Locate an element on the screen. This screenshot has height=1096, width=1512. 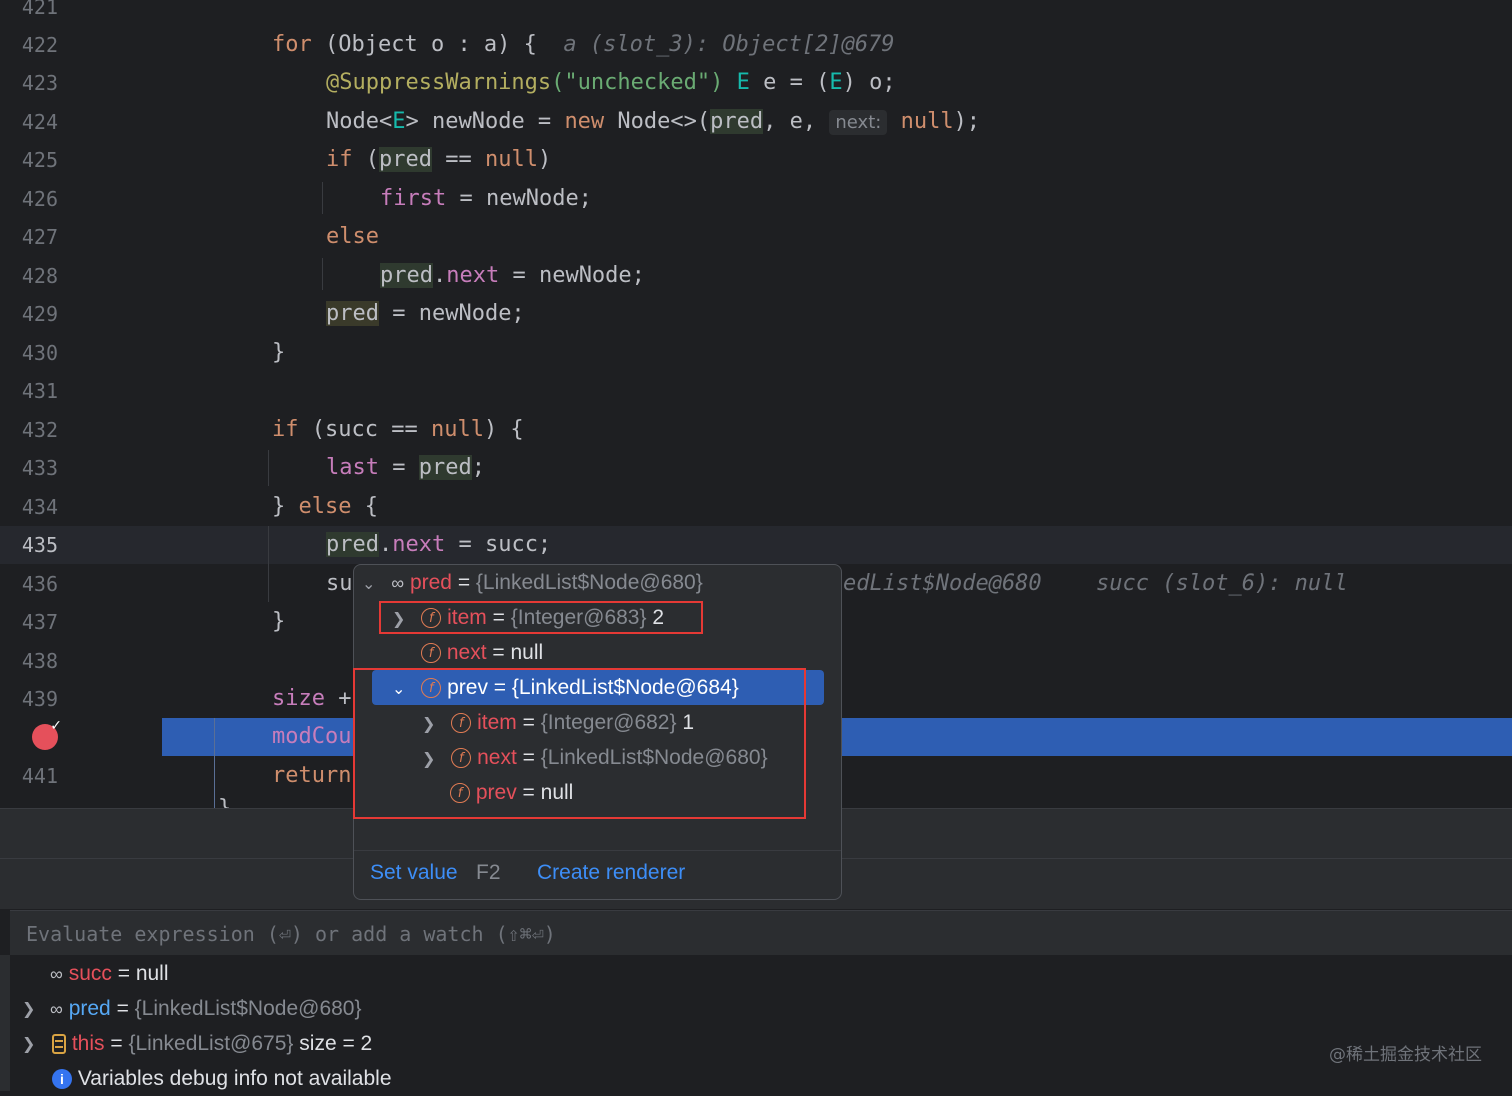
code-line-440: modCou is located at coordinates (311, 737).